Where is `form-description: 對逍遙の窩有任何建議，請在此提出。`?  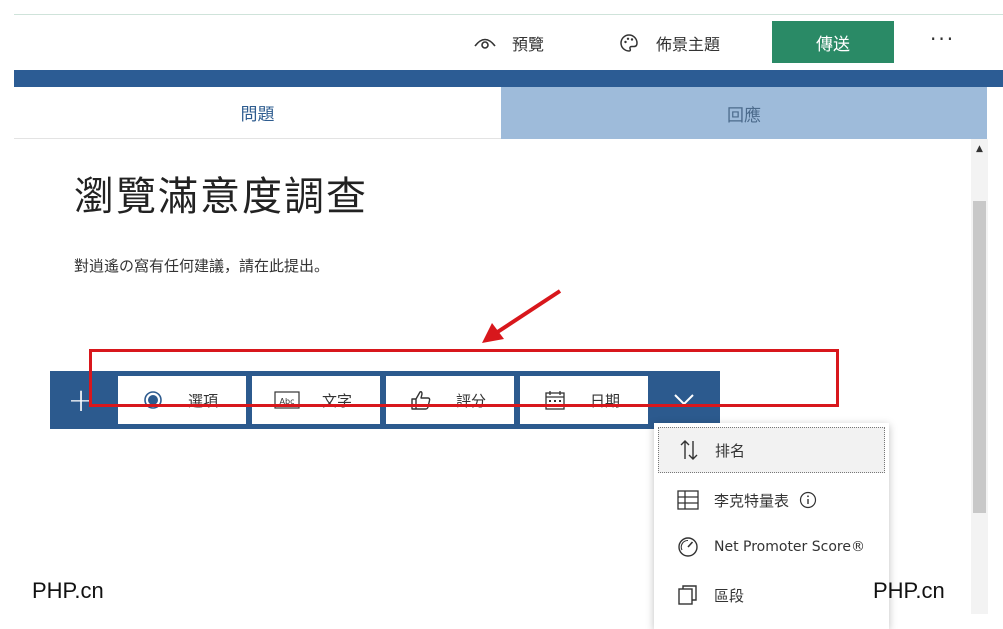 form-description: 對逍遙の窩有任何建議，請在此提出。 is located at coordinates (201, 265).